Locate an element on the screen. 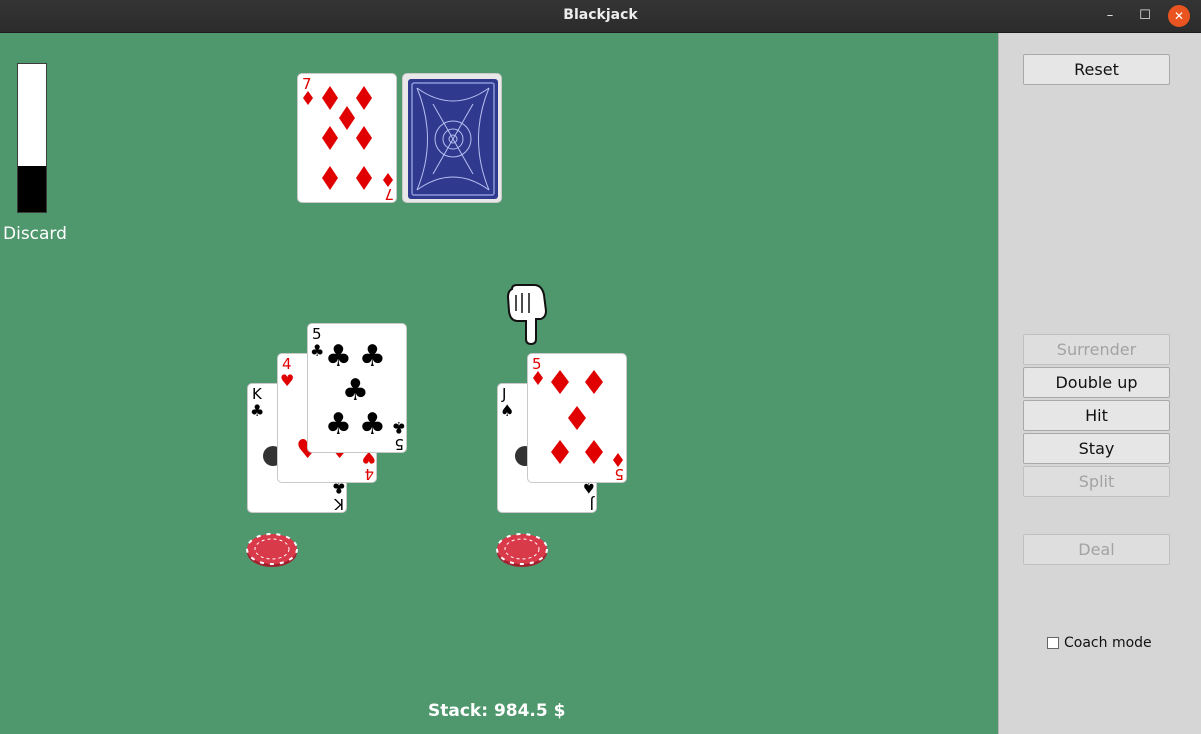 The height and width of the screenshot is (734, 1201). card-rank: 7 is located at coordinates (307, 84).